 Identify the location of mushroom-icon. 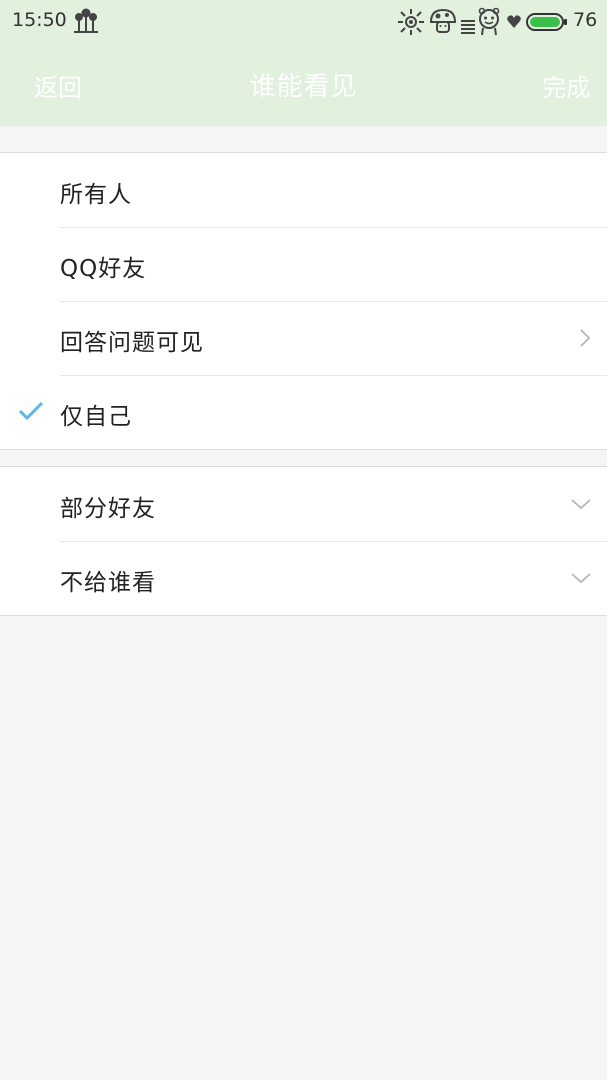
(443, 20).